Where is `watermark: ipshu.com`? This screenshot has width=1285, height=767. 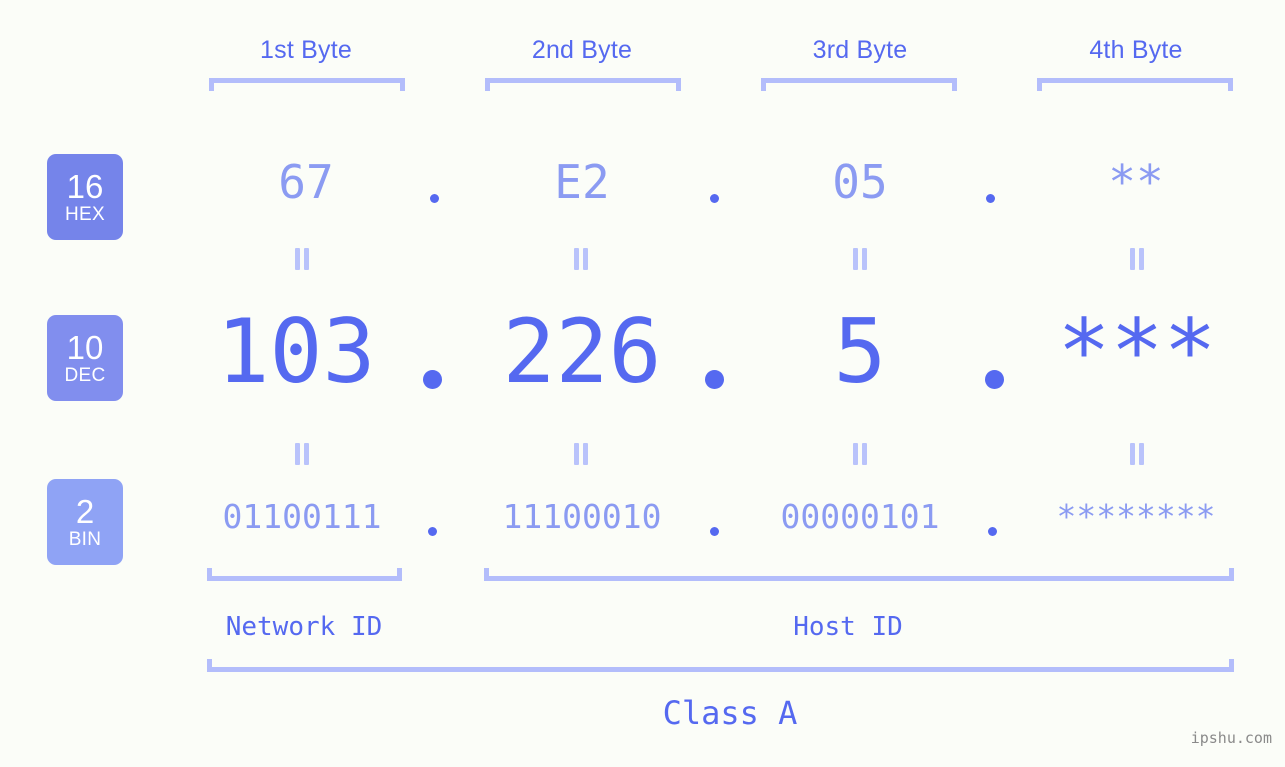
watermark: ipshu.com is located at coordinates (1231, 738).